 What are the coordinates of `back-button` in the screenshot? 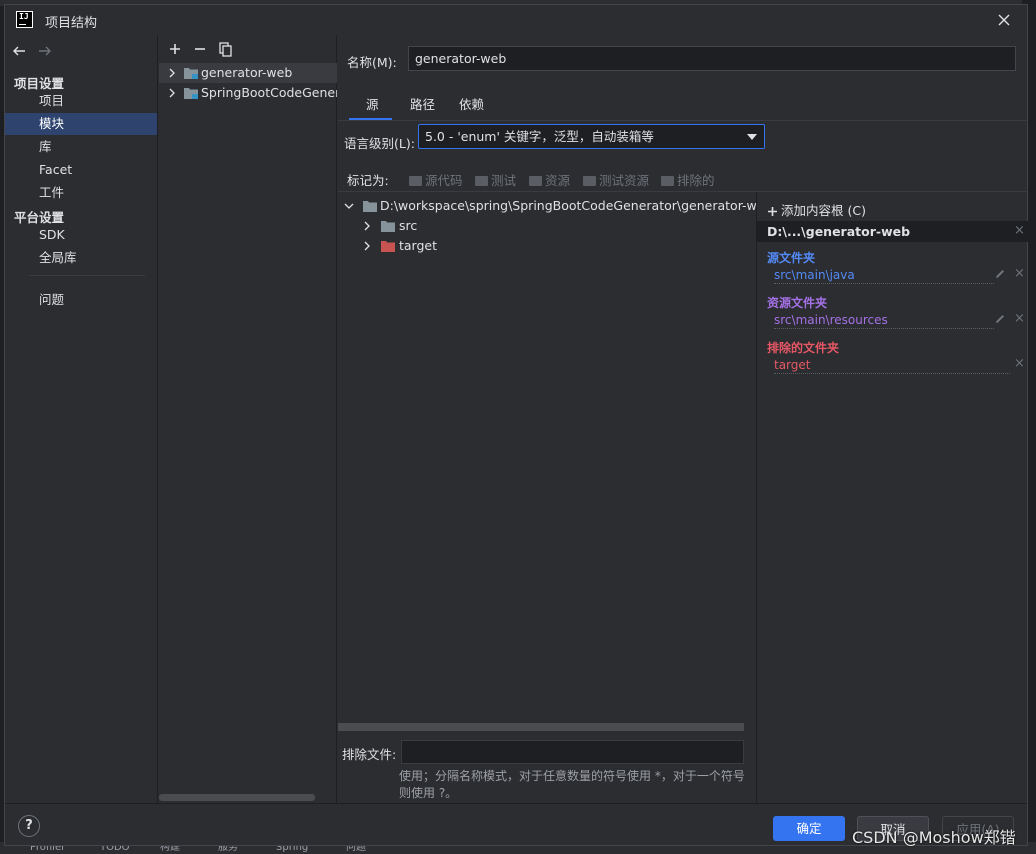 It's located at (19, 51).